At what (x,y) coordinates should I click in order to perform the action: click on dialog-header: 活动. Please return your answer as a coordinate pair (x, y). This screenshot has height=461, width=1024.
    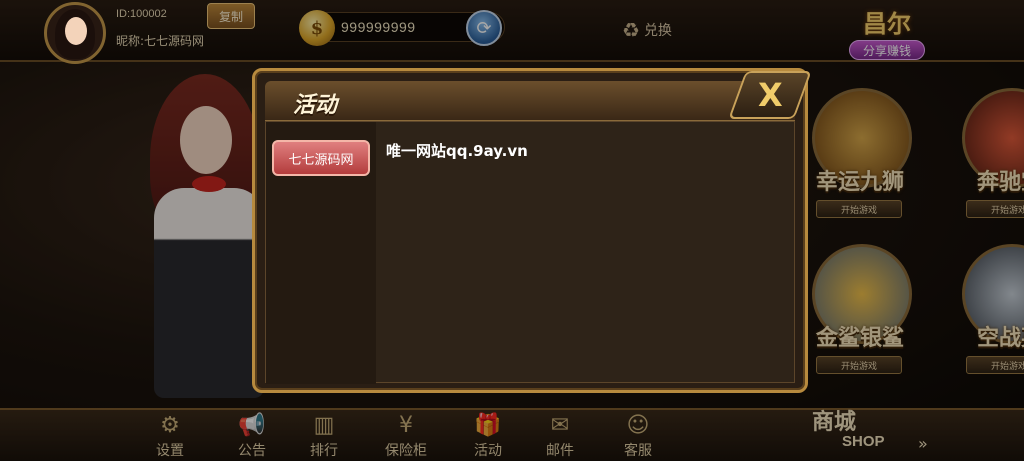
    Looking at the image, I should click on (530, 101).